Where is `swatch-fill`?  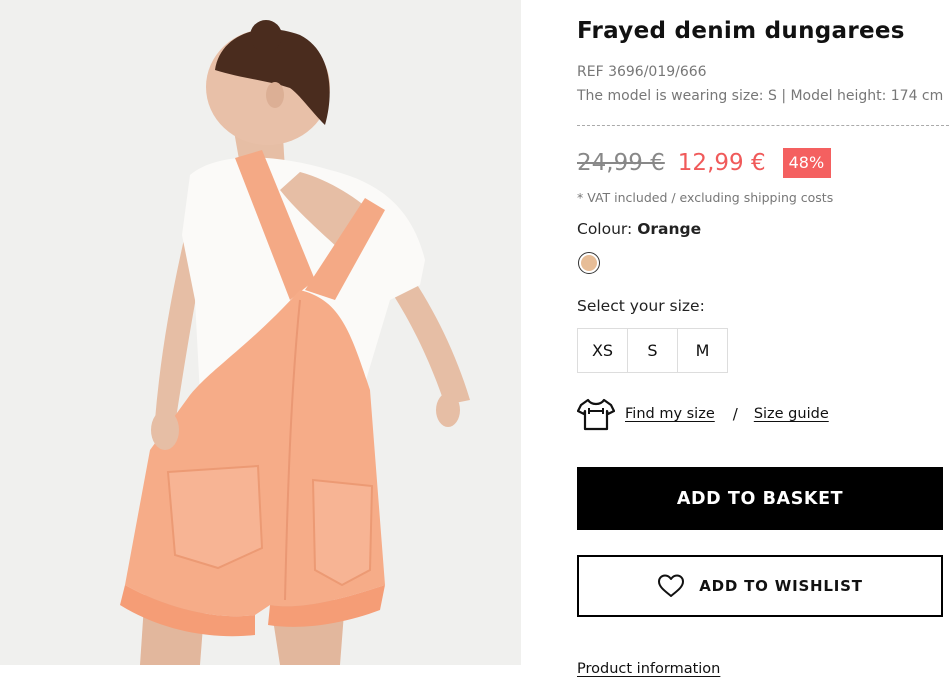
swatch-fill is located at coordinates (589, 263).